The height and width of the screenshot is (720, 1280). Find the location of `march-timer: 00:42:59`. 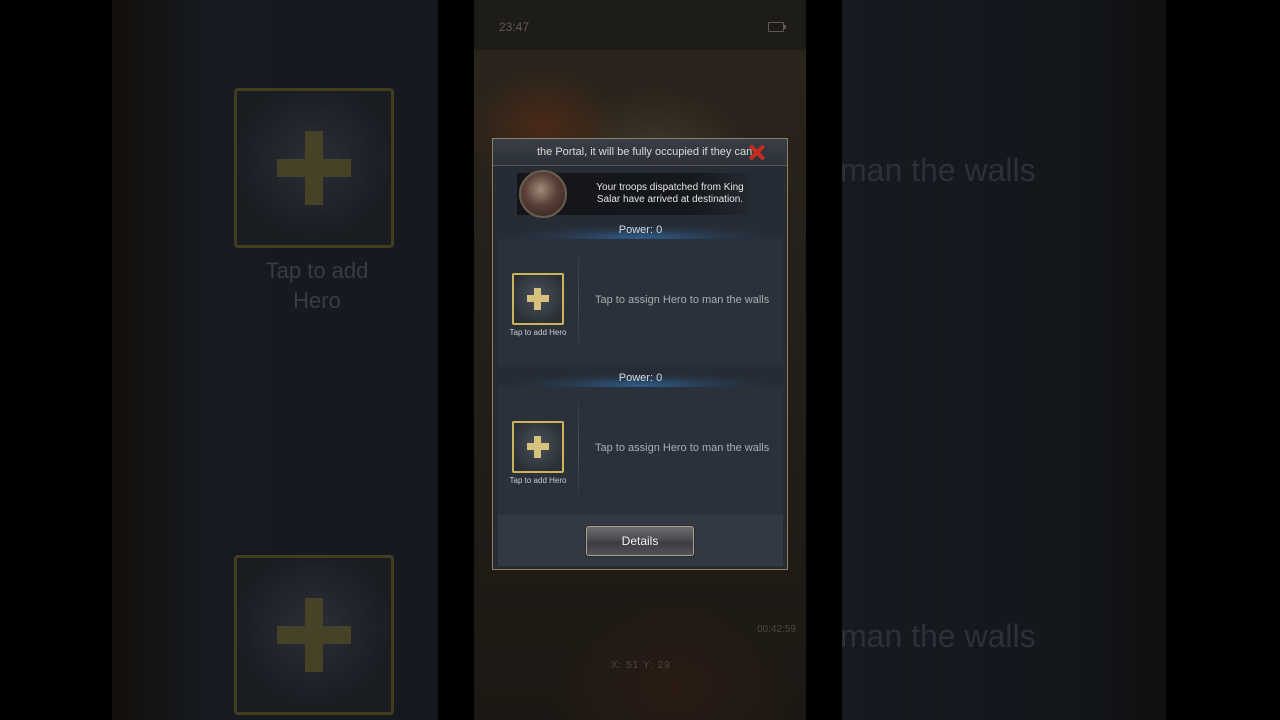

march-timer: 00:42:59 is located at coordinates (776, 629).